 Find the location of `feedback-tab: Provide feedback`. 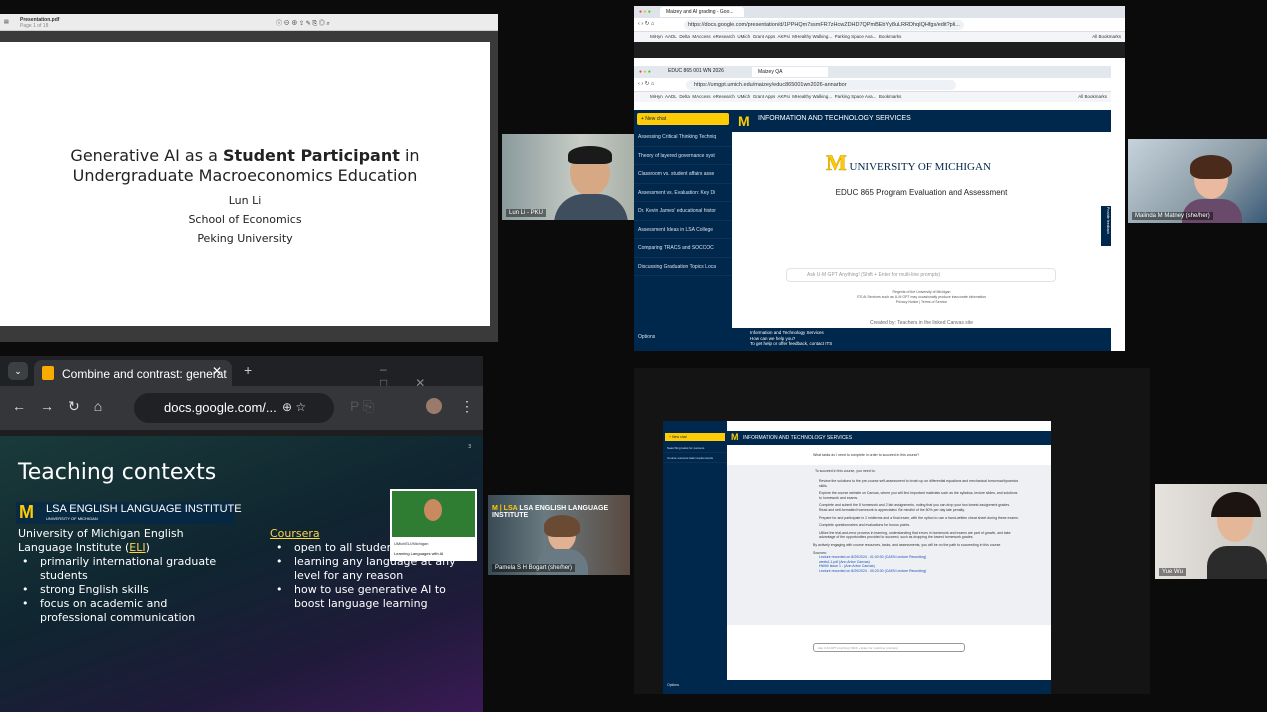

feedback-tab: Provide feedback is located at coordinates (1106, 226).